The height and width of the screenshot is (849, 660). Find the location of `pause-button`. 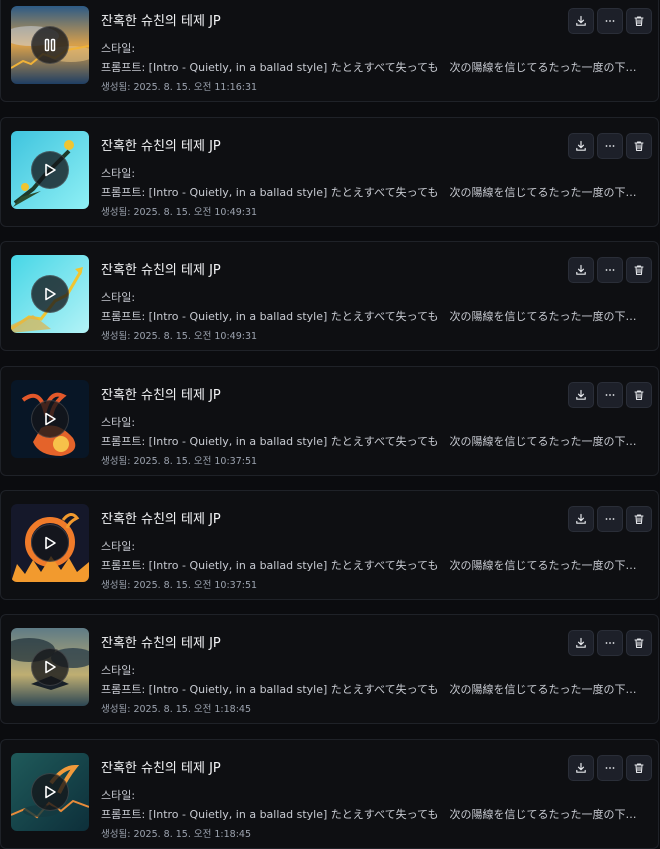

pause-button is located at coordinates (50, 45).